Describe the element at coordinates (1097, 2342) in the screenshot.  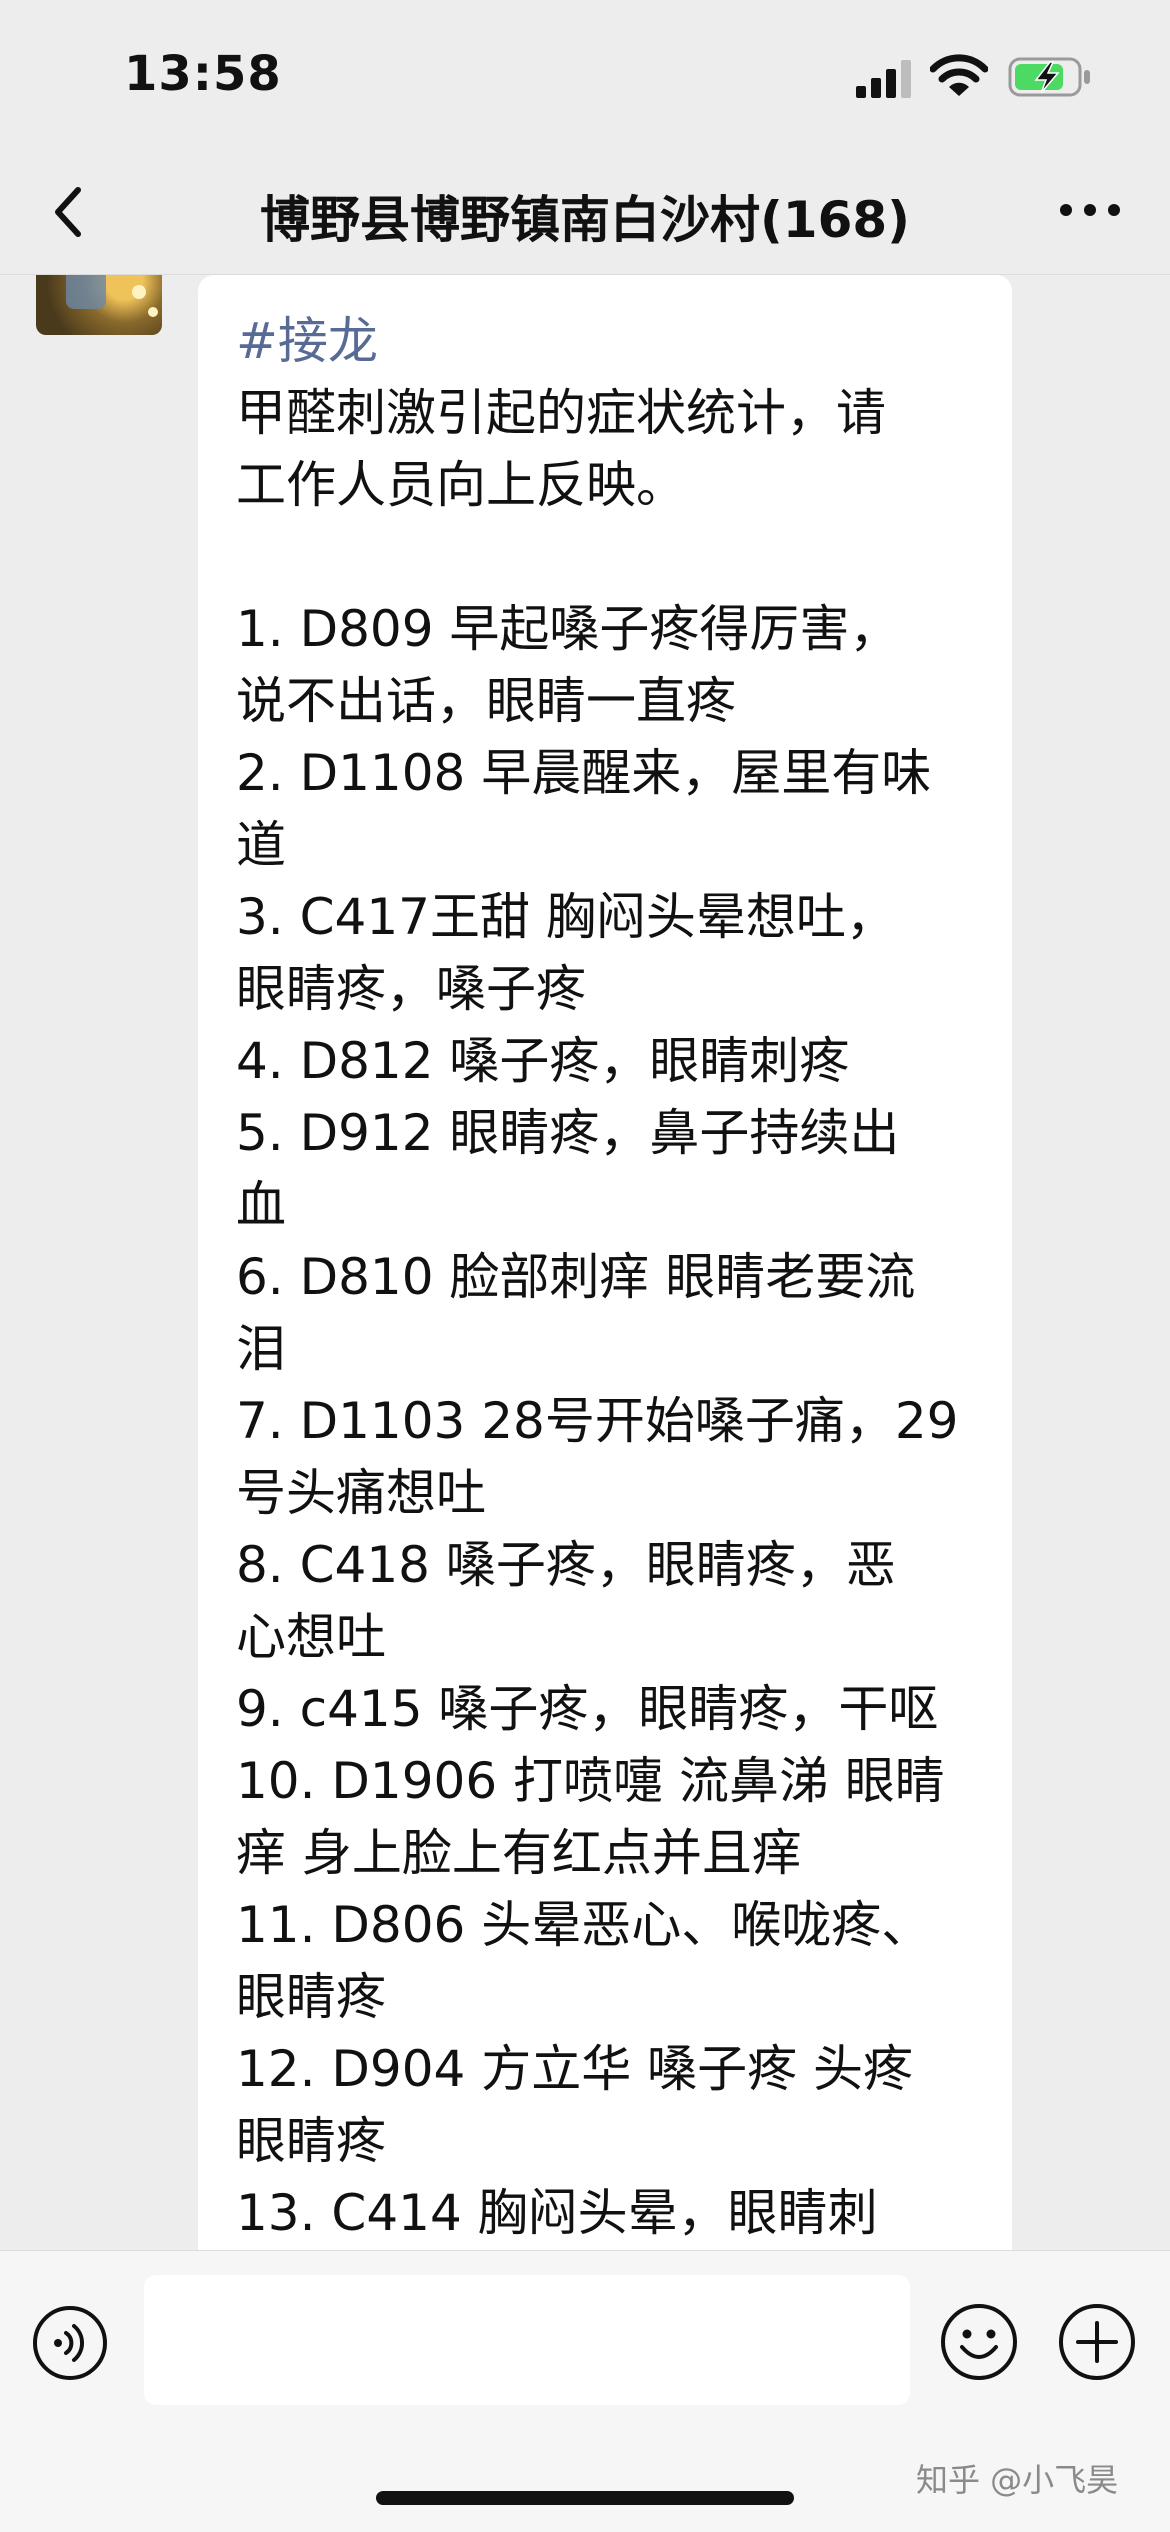
I see `more-functions-plus-button` at that location.